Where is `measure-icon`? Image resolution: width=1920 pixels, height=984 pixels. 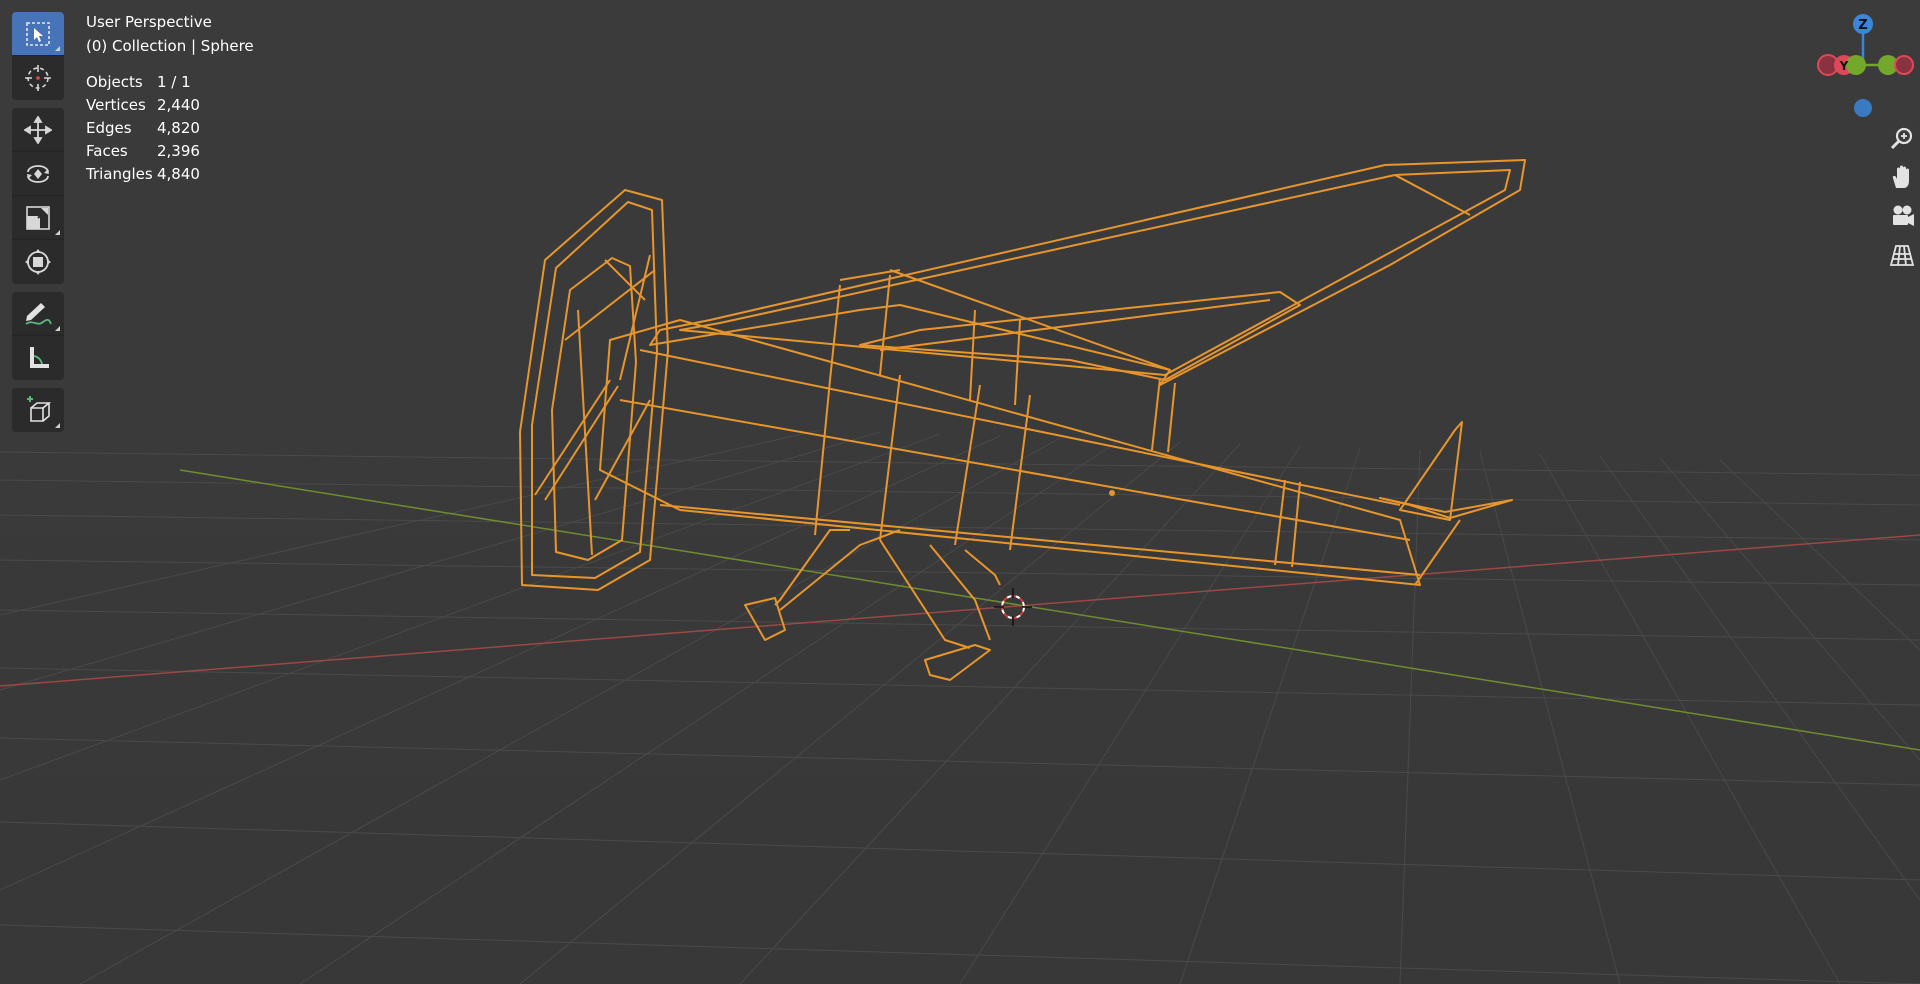 measure-icon is located at coordinates (39, 357).